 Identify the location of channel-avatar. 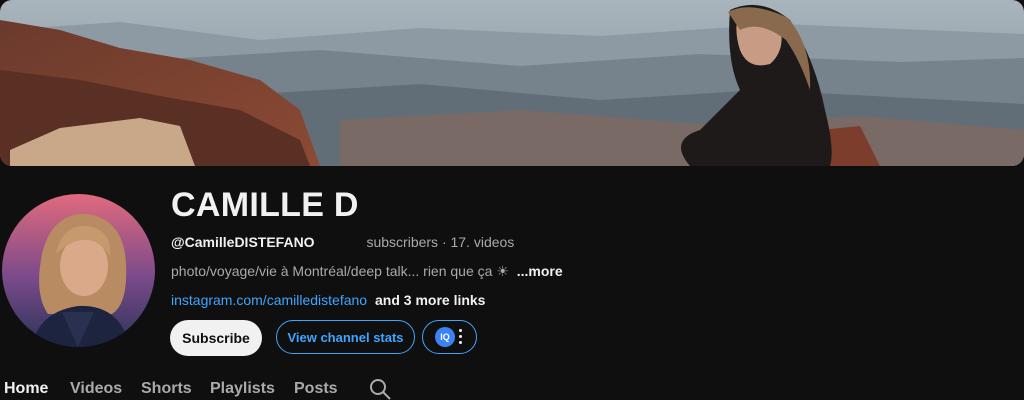
(78, 270).